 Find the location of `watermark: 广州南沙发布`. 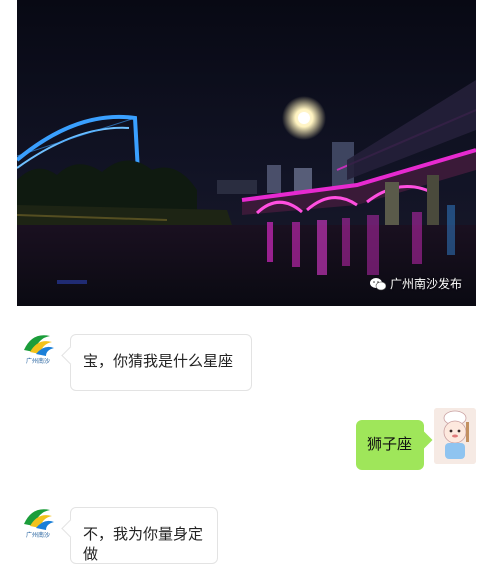

watermark: 广州南沙发布 is located at coordinates (415, 283).